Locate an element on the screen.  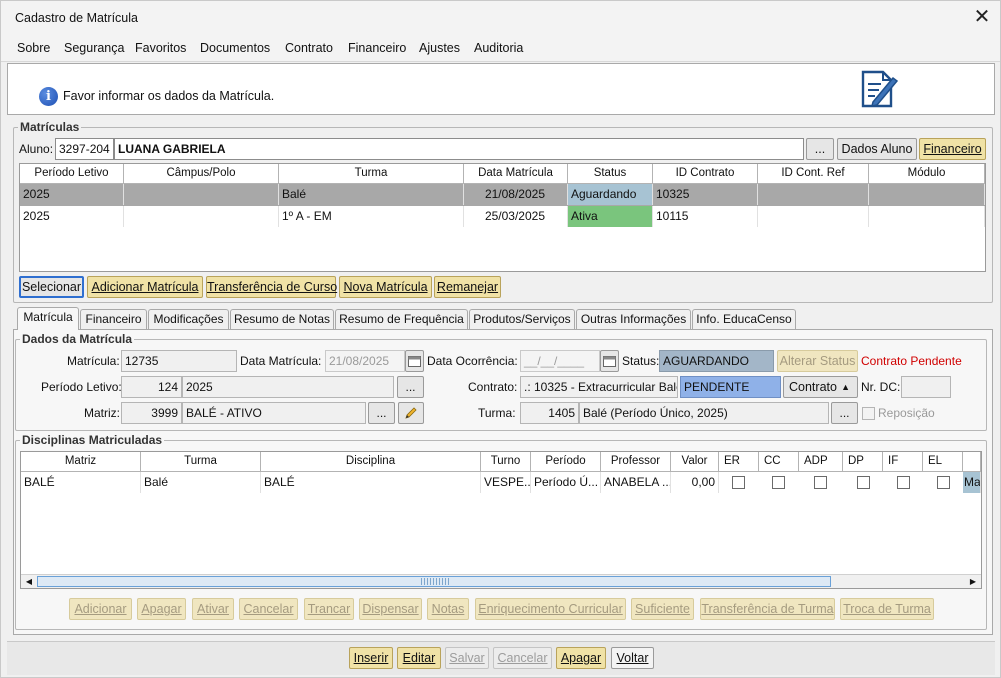
nr-dc-field is located at coordinates (926, 387).